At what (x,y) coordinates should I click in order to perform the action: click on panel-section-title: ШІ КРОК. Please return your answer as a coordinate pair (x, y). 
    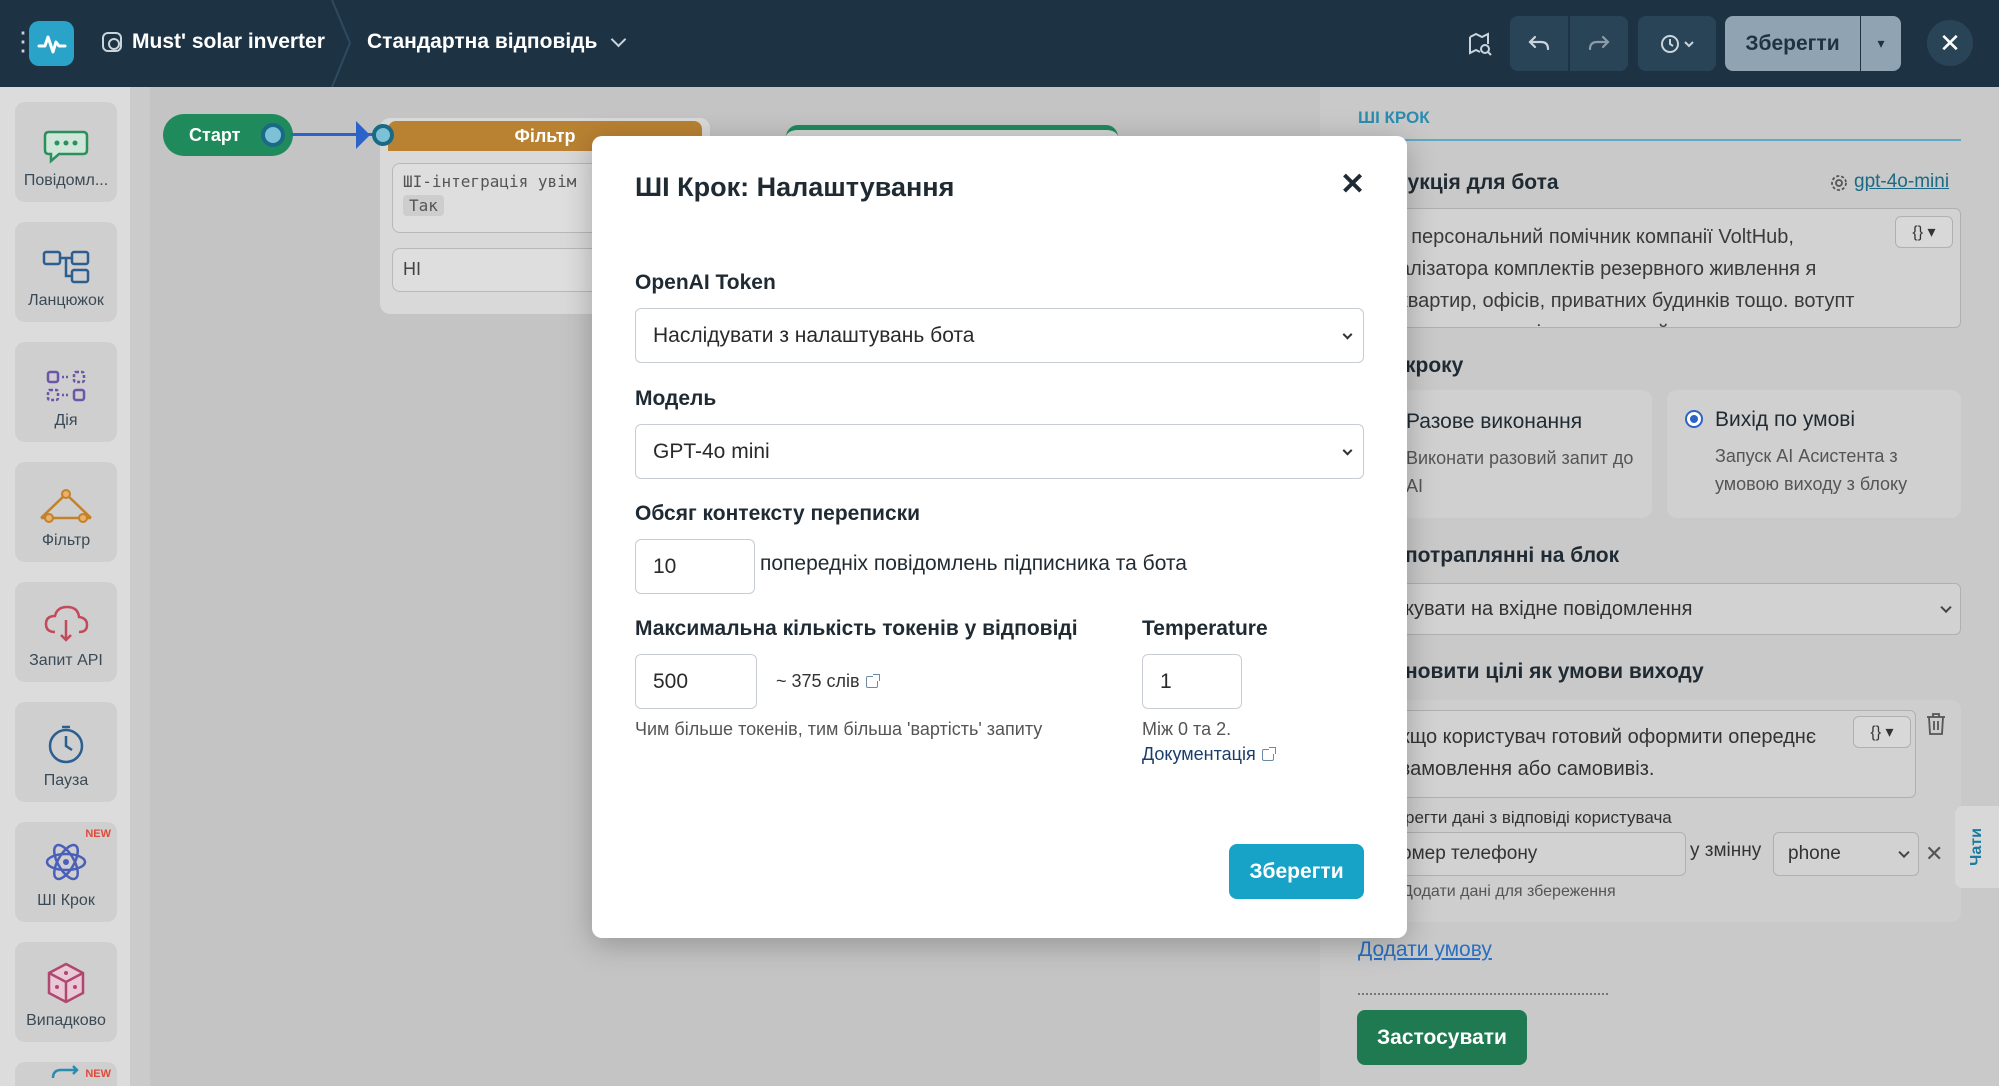
    Looking at the image, I should click on (1394, 117).